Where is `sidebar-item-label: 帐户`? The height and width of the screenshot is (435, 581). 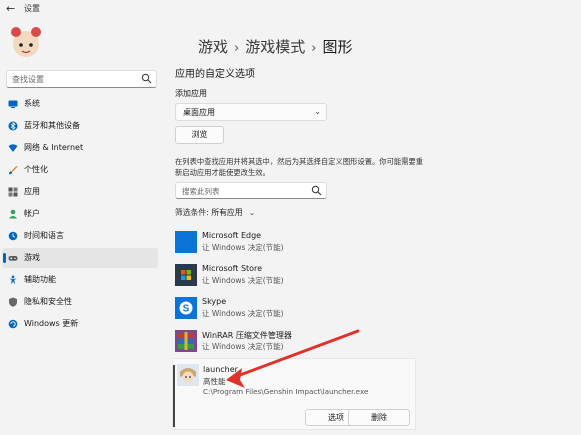 sidebar-item-label: 帐户 is located at coordinates (32, 213).